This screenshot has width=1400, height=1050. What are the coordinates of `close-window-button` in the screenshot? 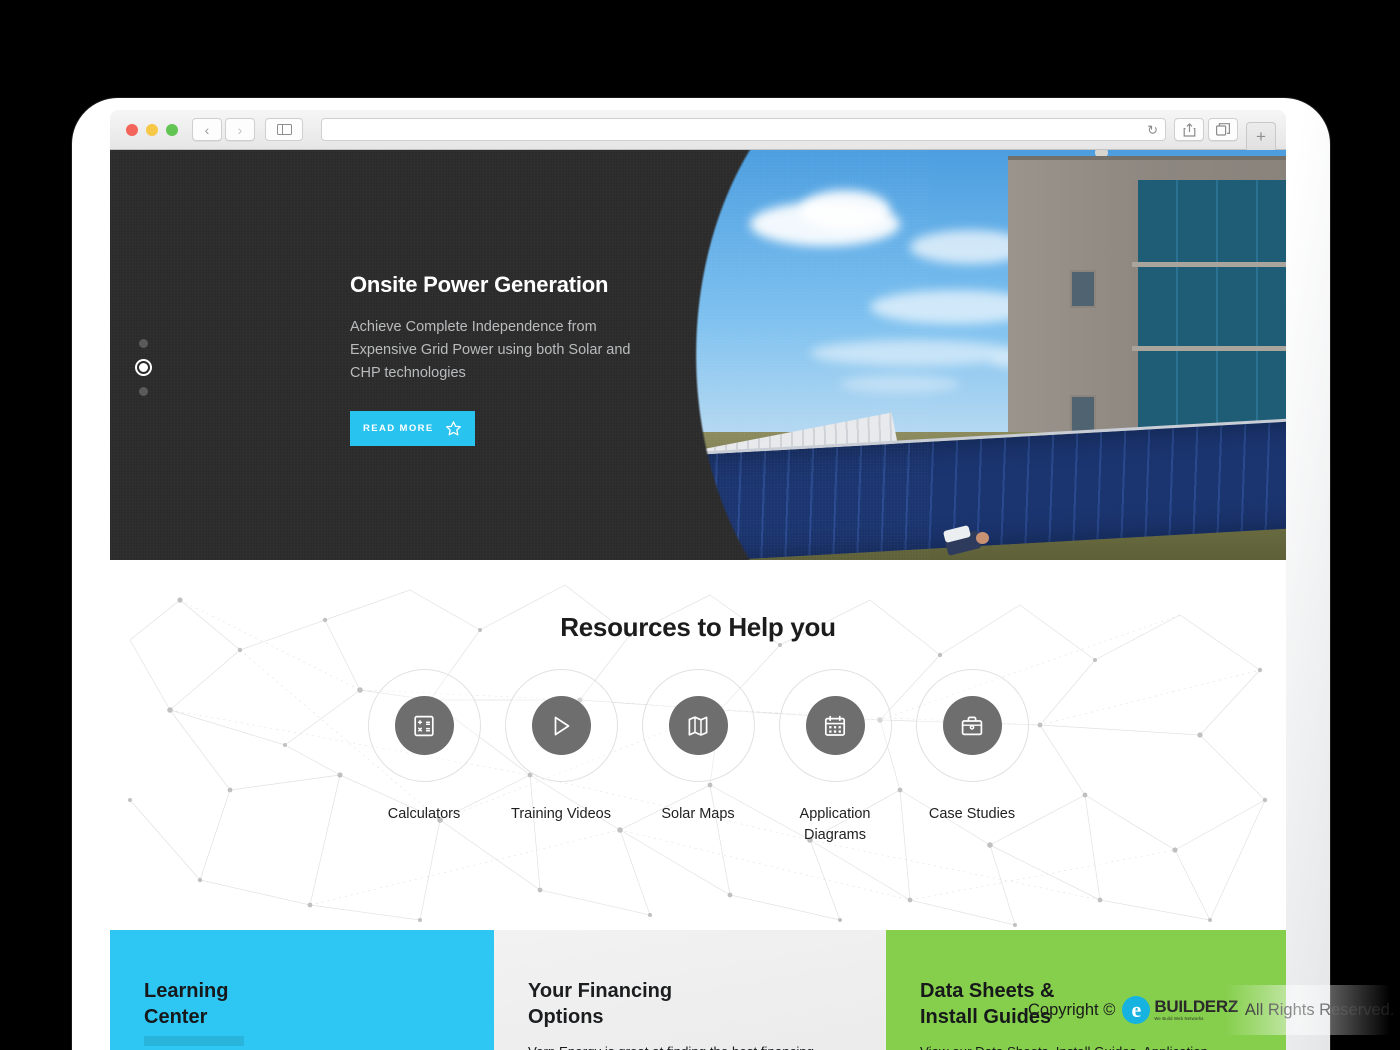 It's located at (132, 129).